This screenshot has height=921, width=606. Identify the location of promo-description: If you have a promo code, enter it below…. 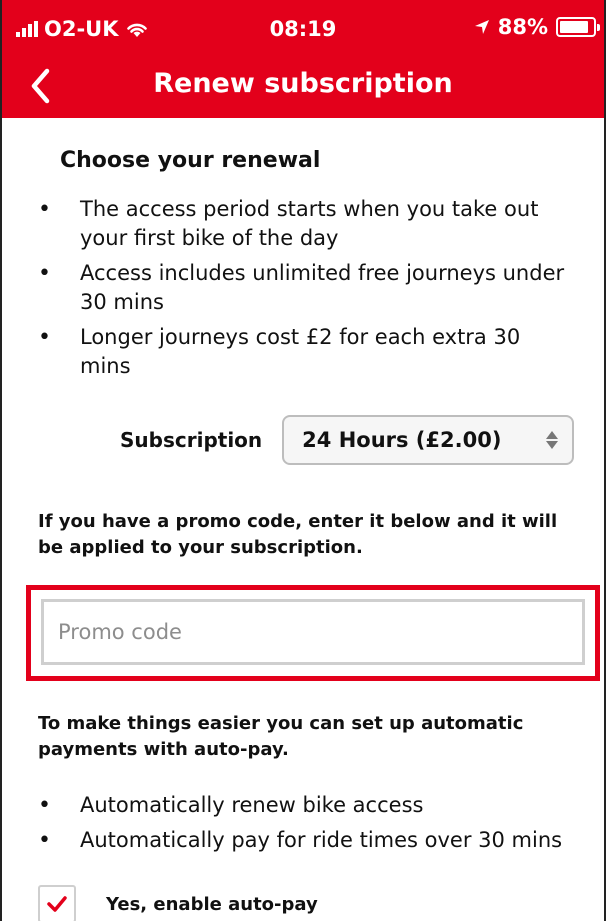
(298, 534).